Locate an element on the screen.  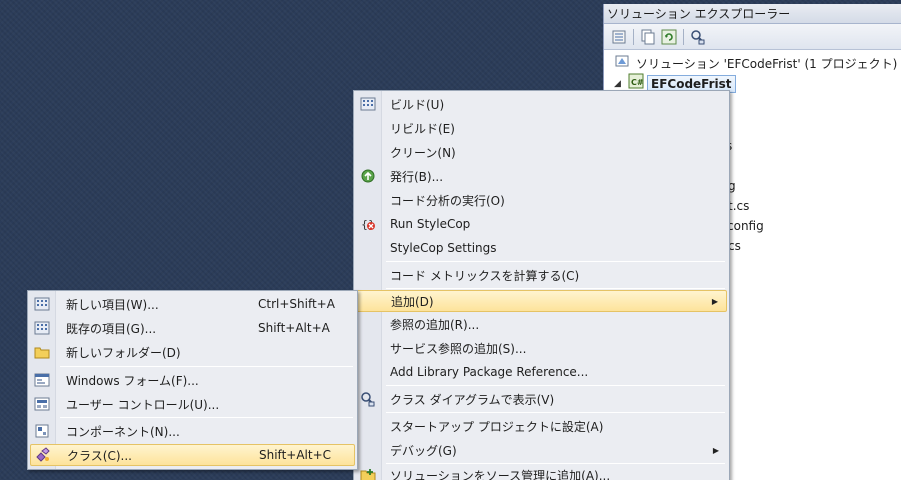
windows-form-icon is located at coordinates (42, 380).